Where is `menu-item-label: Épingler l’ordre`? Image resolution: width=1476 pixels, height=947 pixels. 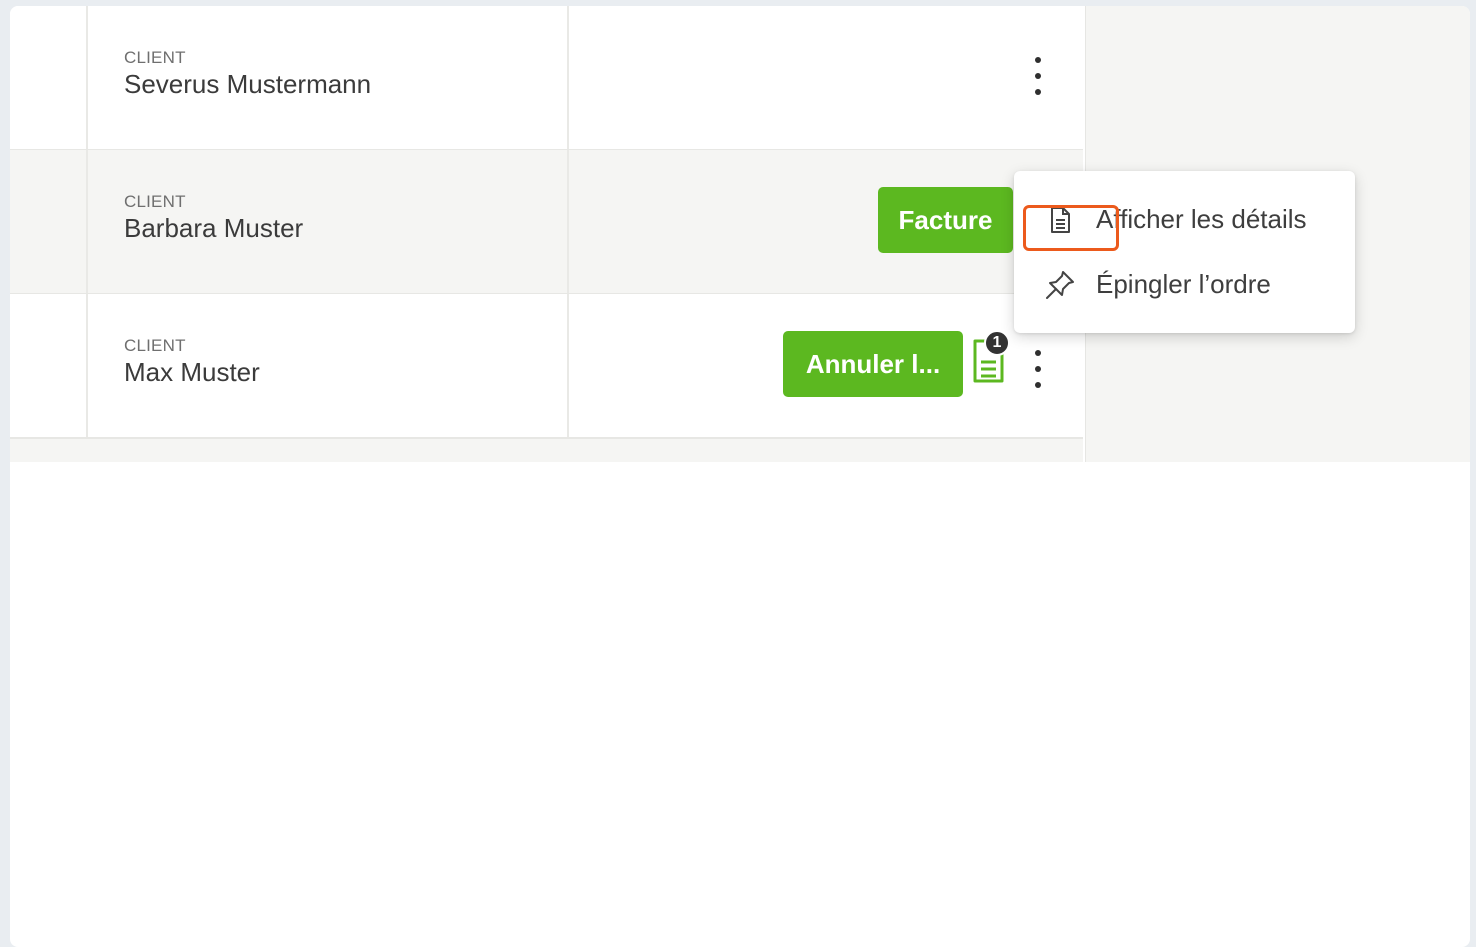
menu-item-label: Épingler l’ordre is located at coordinates (1183, 284).